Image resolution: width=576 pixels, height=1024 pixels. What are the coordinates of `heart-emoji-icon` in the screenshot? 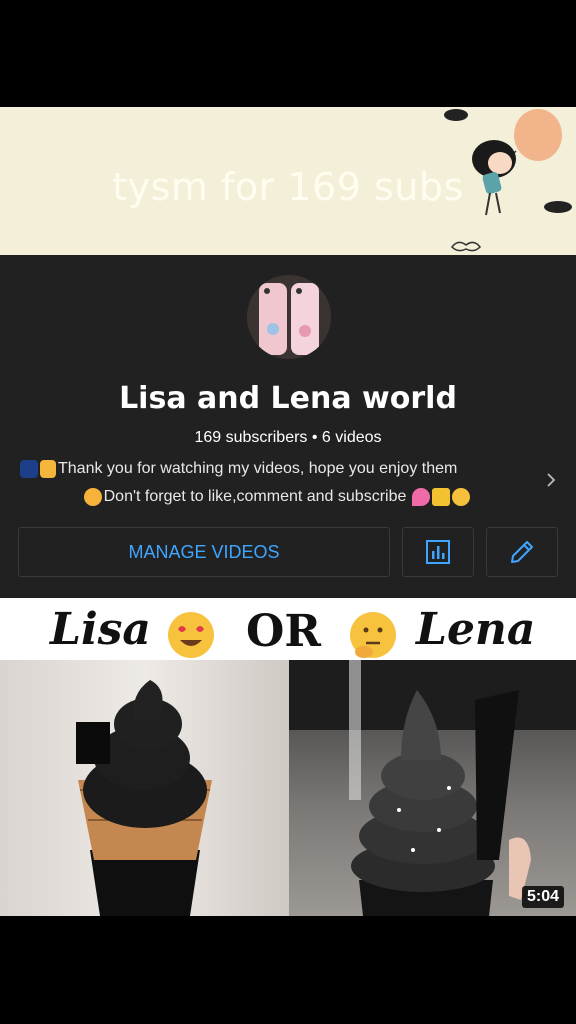 It's located at (421, 497).